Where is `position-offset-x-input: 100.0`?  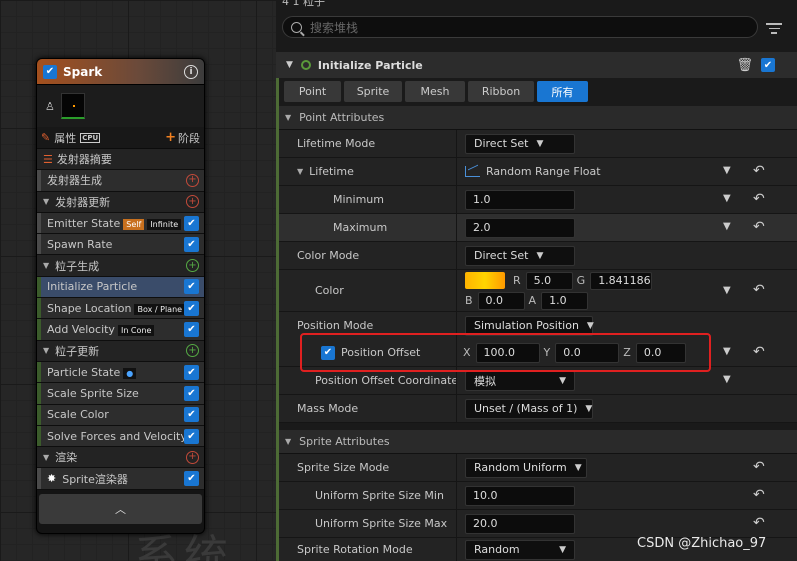
position-offset-x-input: 100.0 is located at coordinates (507, 352).